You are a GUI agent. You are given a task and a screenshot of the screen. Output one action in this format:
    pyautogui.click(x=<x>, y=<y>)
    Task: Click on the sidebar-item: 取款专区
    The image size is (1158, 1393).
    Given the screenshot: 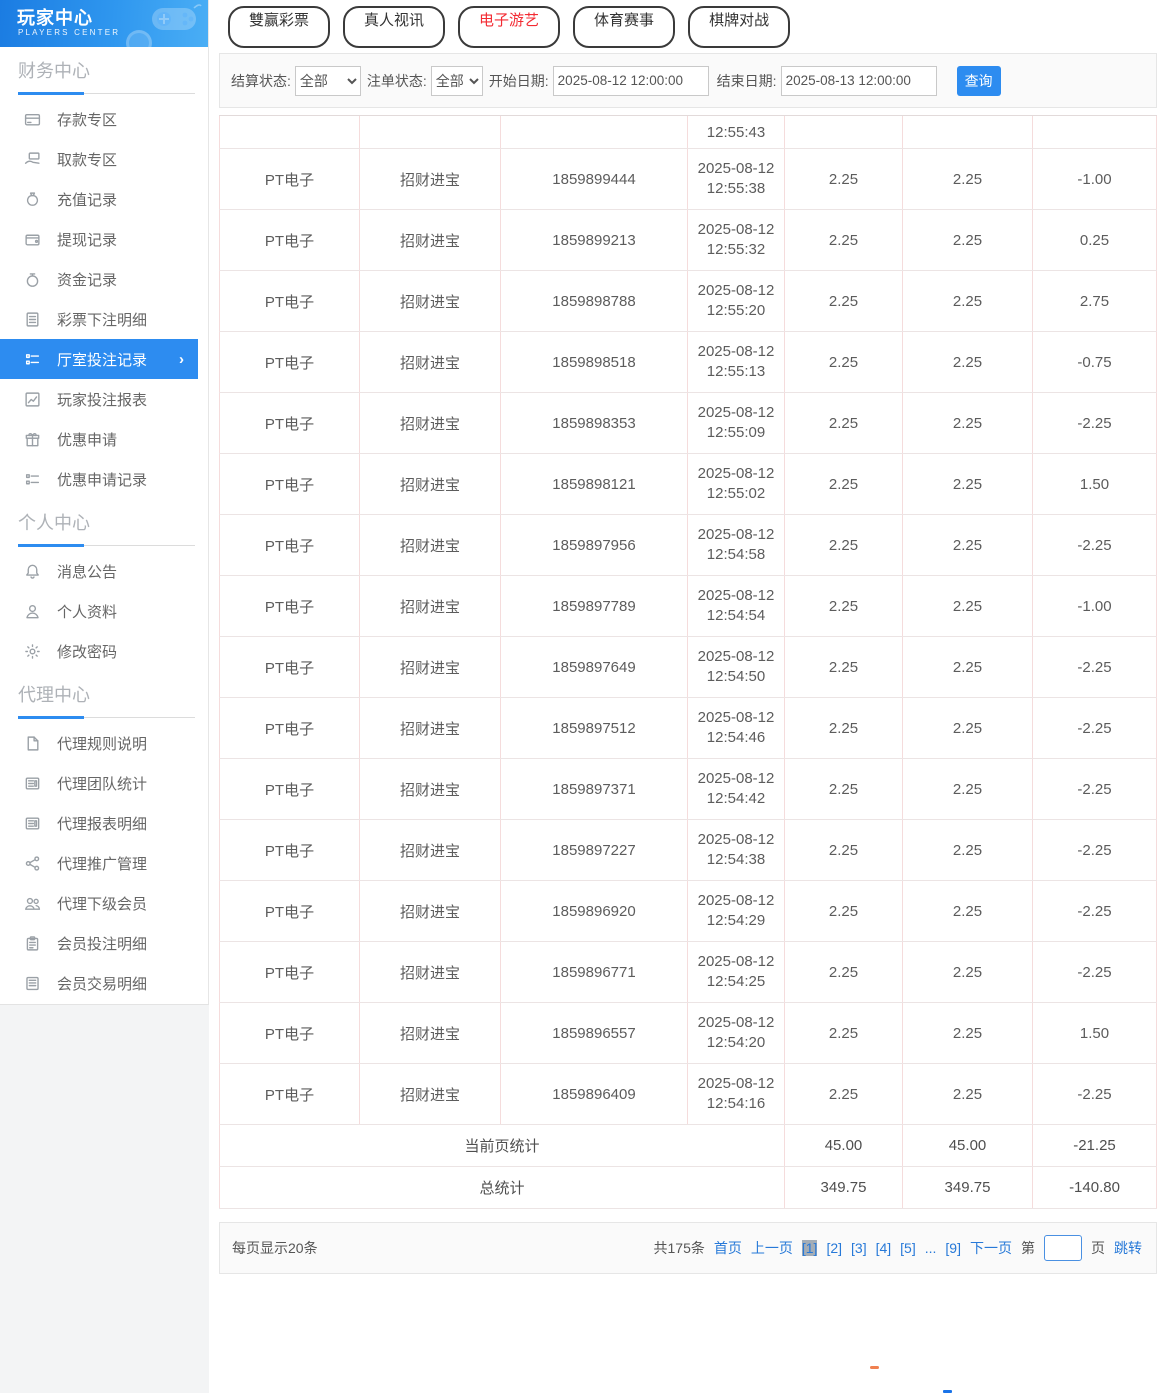 What is the action you would take?
    pyautogui.click(x=104, y=159)
    